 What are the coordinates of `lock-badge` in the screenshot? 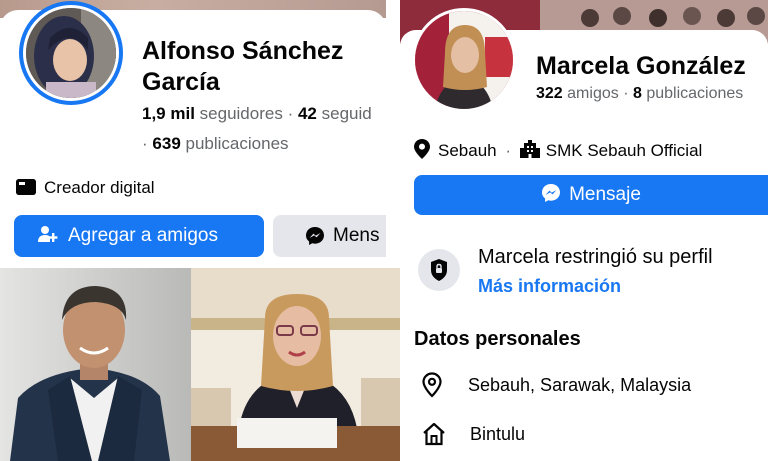 It's located at (439, 270).